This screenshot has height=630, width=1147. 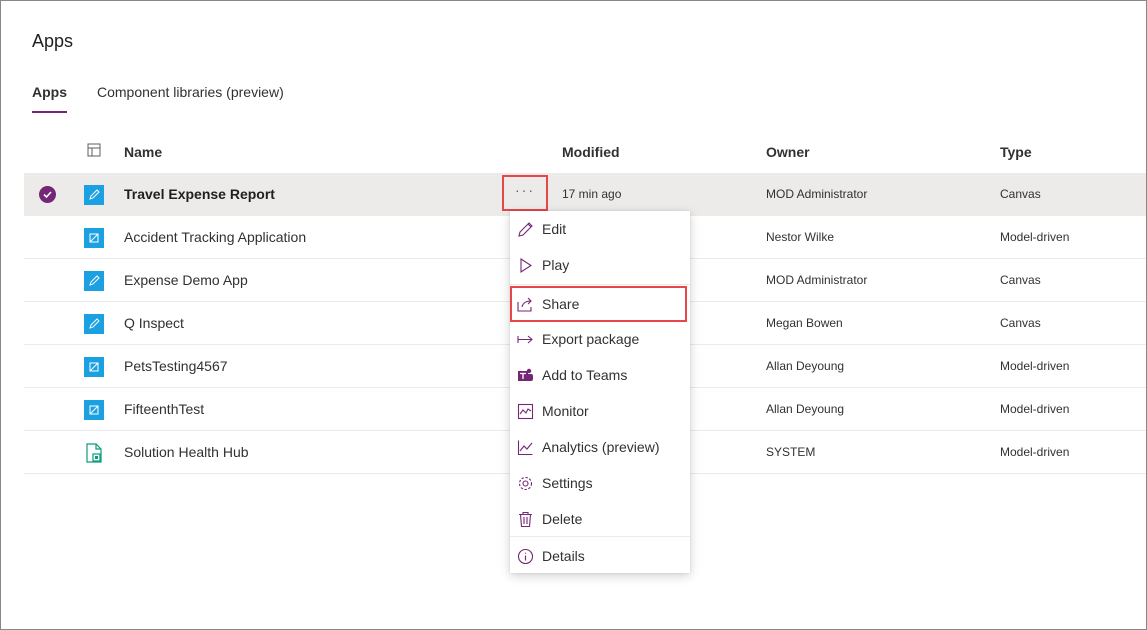 I want to click on menu-item-delete: Delete, so click(x=600, y=519).